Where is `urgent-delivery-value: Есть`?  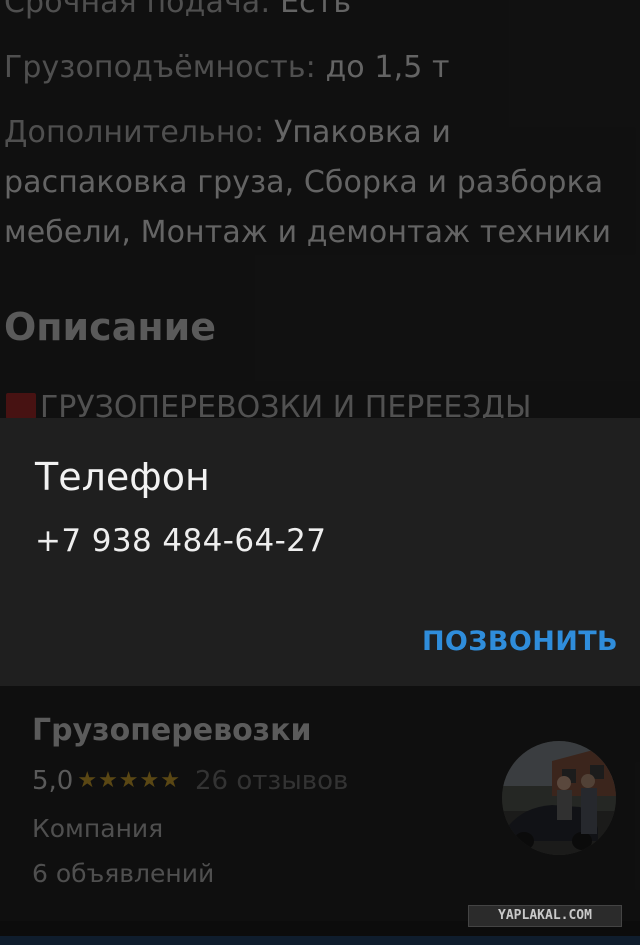 urgent-delivery-value: Есть is located at coordinates (316, 10).